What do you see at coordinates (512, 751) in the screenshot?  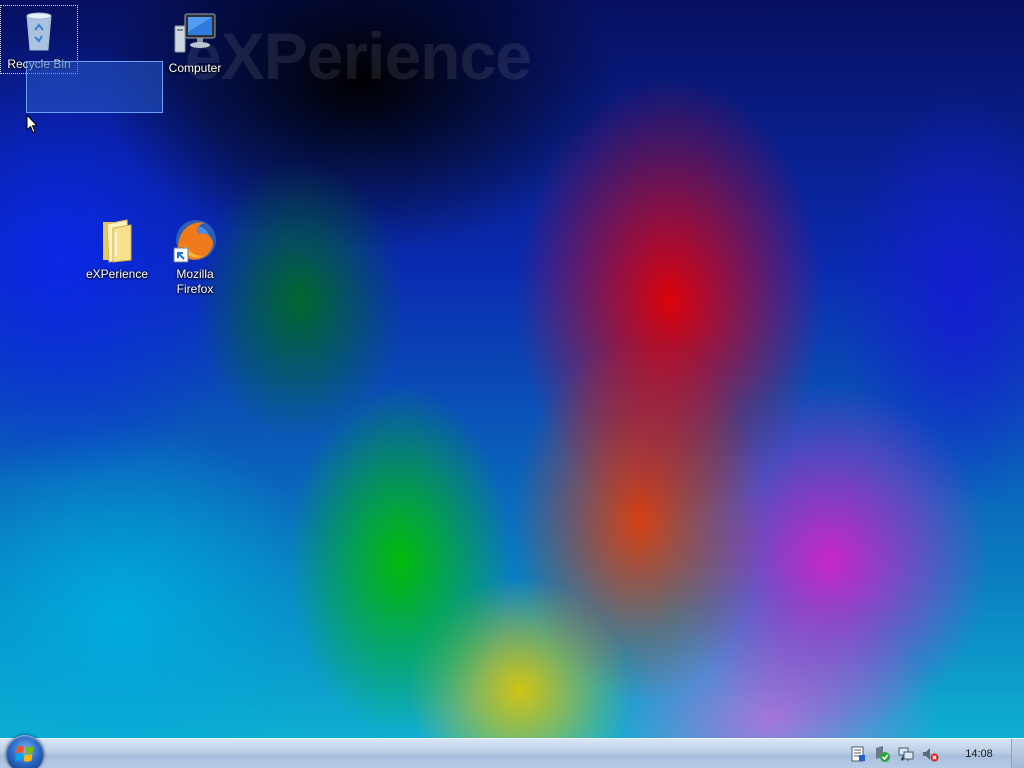 I see `taskbar: 14:08` at bounding box center [512, 751].